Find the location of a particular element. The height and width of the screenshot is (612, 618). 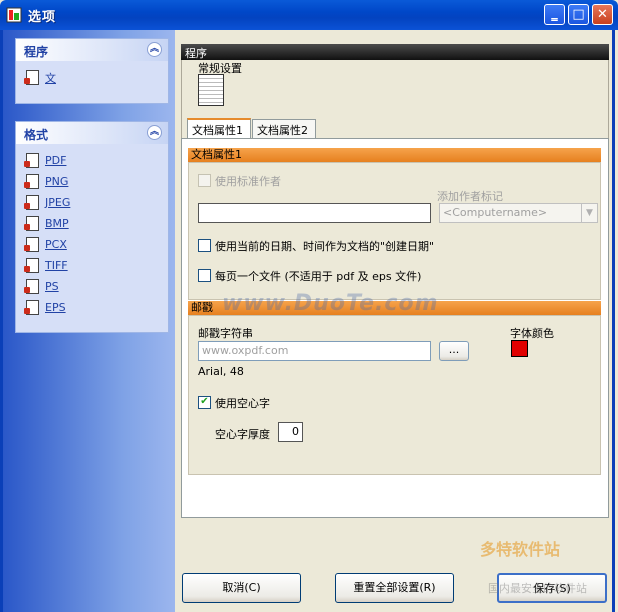

close-button: ✕ is located at coordinates (602, 14).